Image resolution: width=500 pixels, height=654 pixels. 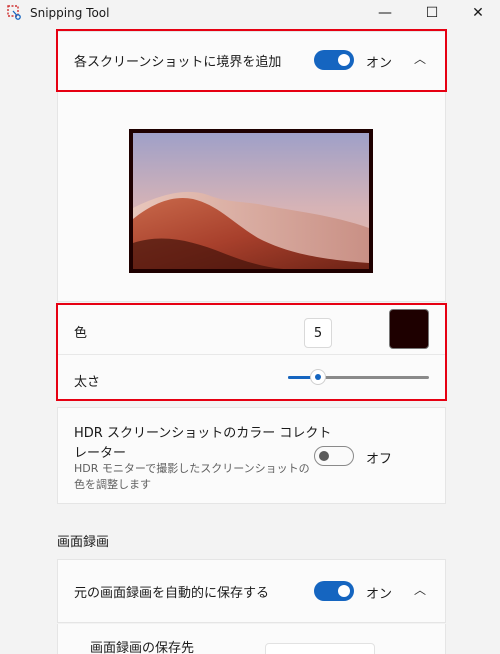 I want to click on width-label: 太さ, so click(x=87, y=382).